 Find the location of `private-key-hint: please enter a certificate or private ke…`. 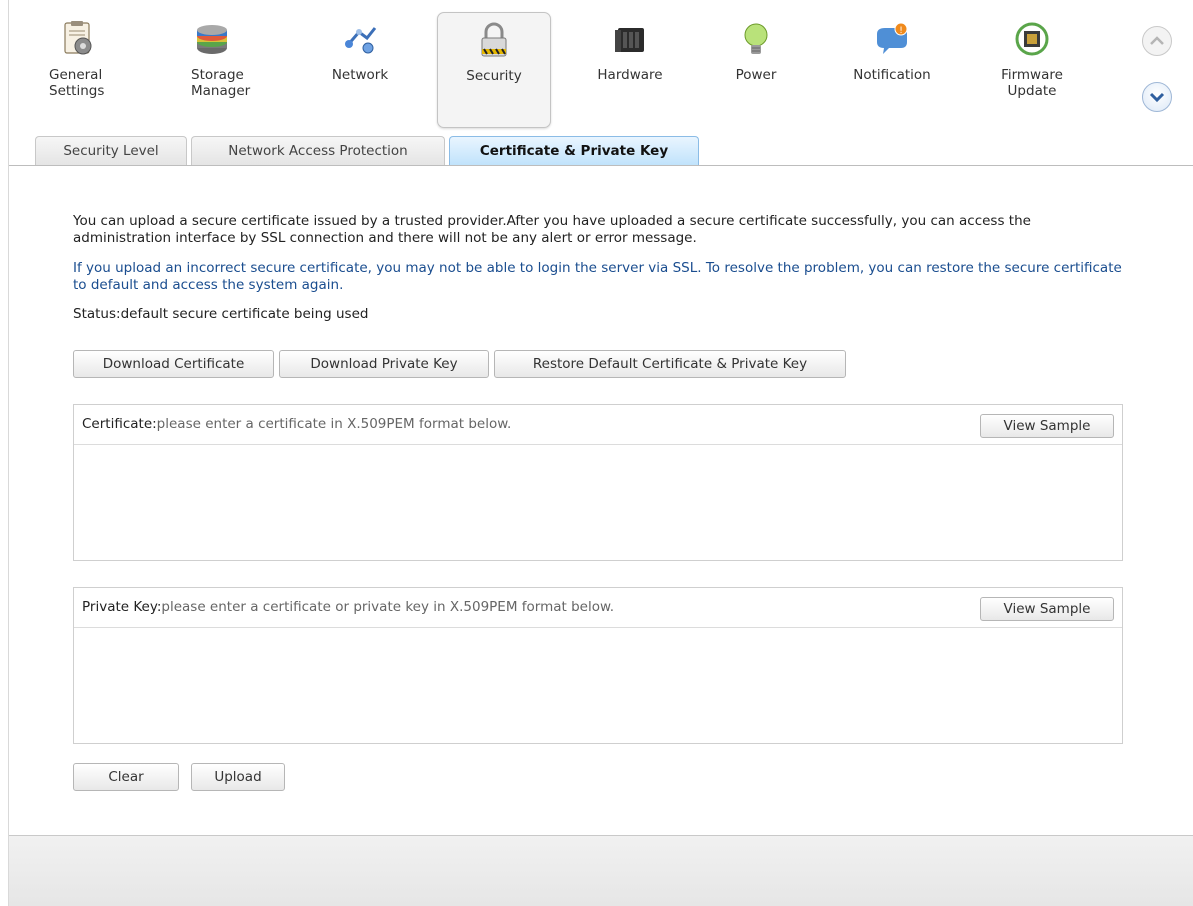

private-key-hint: please enter a certificate or private ke… is located at coordinates (388, 607).